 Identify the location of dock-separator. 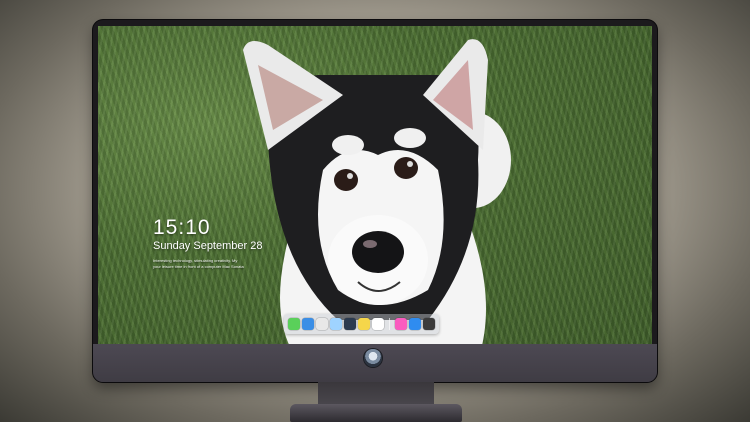
(389, 324).